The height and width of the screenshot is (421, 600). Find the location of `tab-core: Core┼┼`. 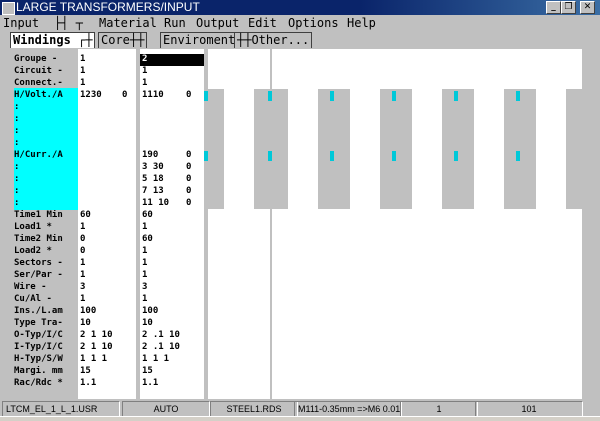

tab-core: Core┼┼ is located at coordinates (123, 40).